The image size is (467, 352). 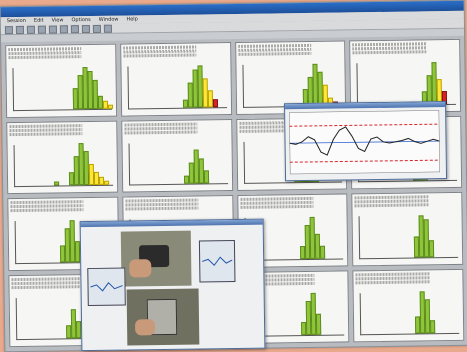 What do you see at coordinates (85, 28) in the screenshot?
I see `chart-icon` at bounding box center [85, 28].